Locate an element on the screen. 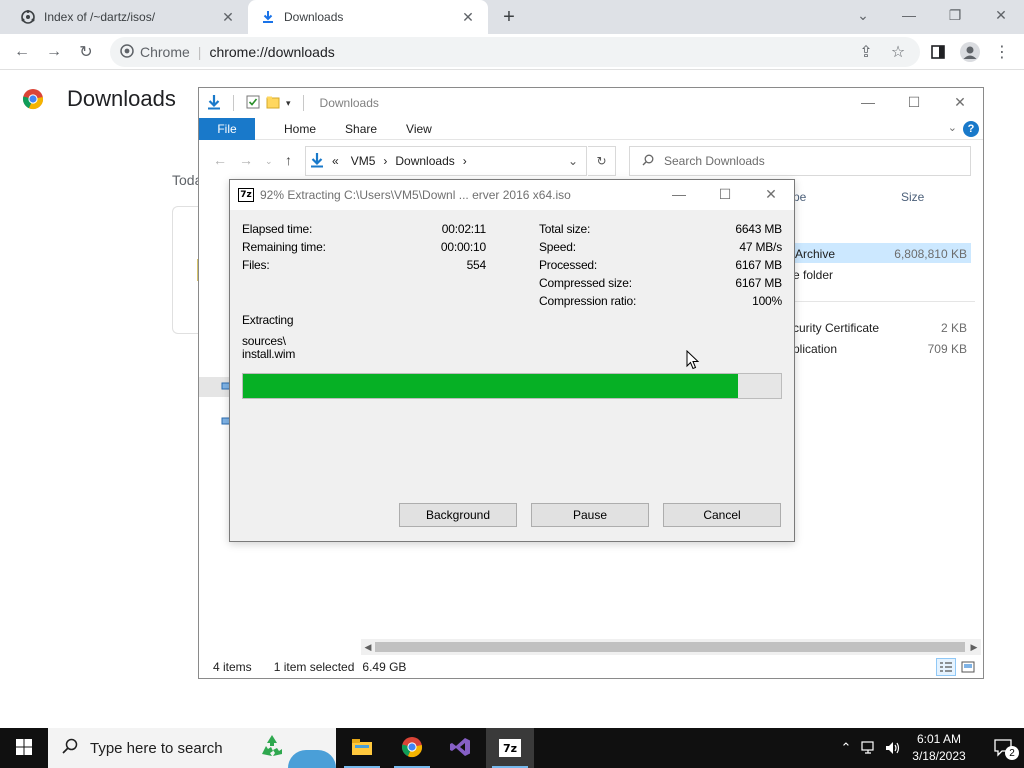 This screenshot has width=1024, height=768. compressed-size-label: Compressed size: is located at coordinates (585, 283).